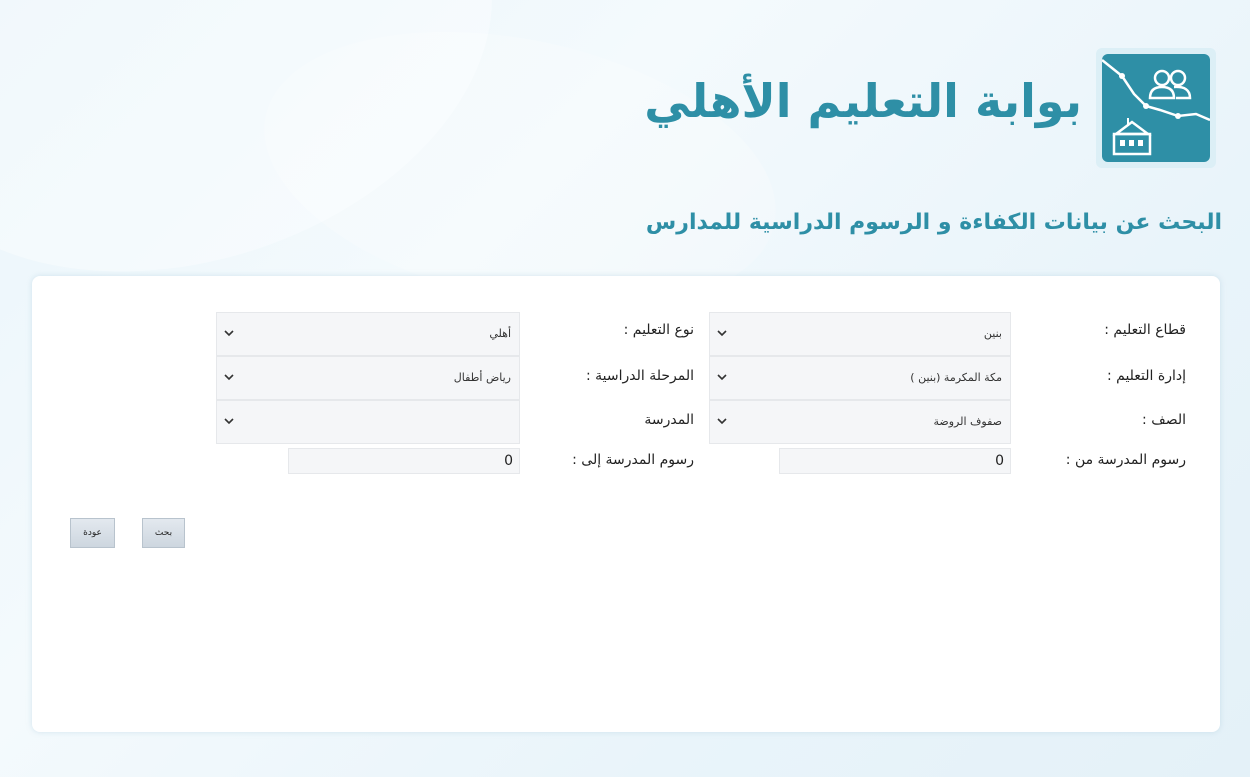  I want to click on fees-from-label: رسوم المدرسة من :, so click(1125, 460).